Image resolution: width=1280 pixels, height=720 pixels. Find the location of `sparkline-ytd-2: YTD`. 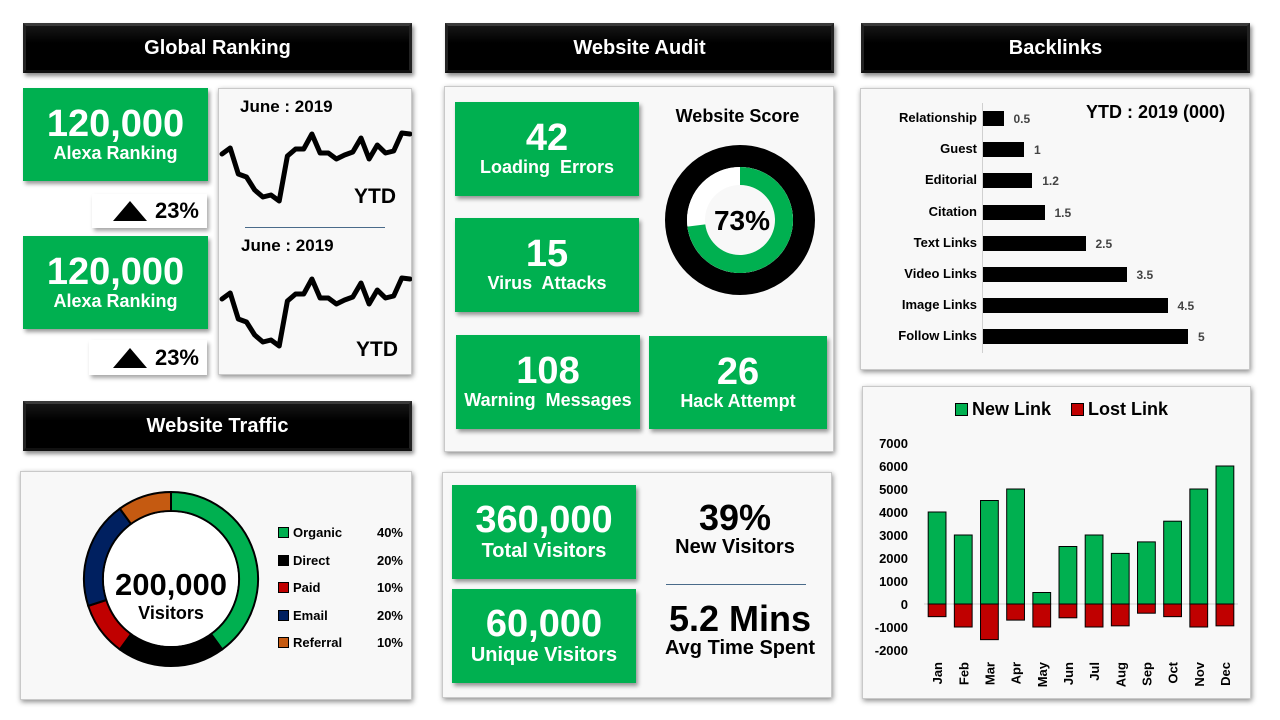

sparkline-ytd-2: YTD is located at coordinates (377, 349).